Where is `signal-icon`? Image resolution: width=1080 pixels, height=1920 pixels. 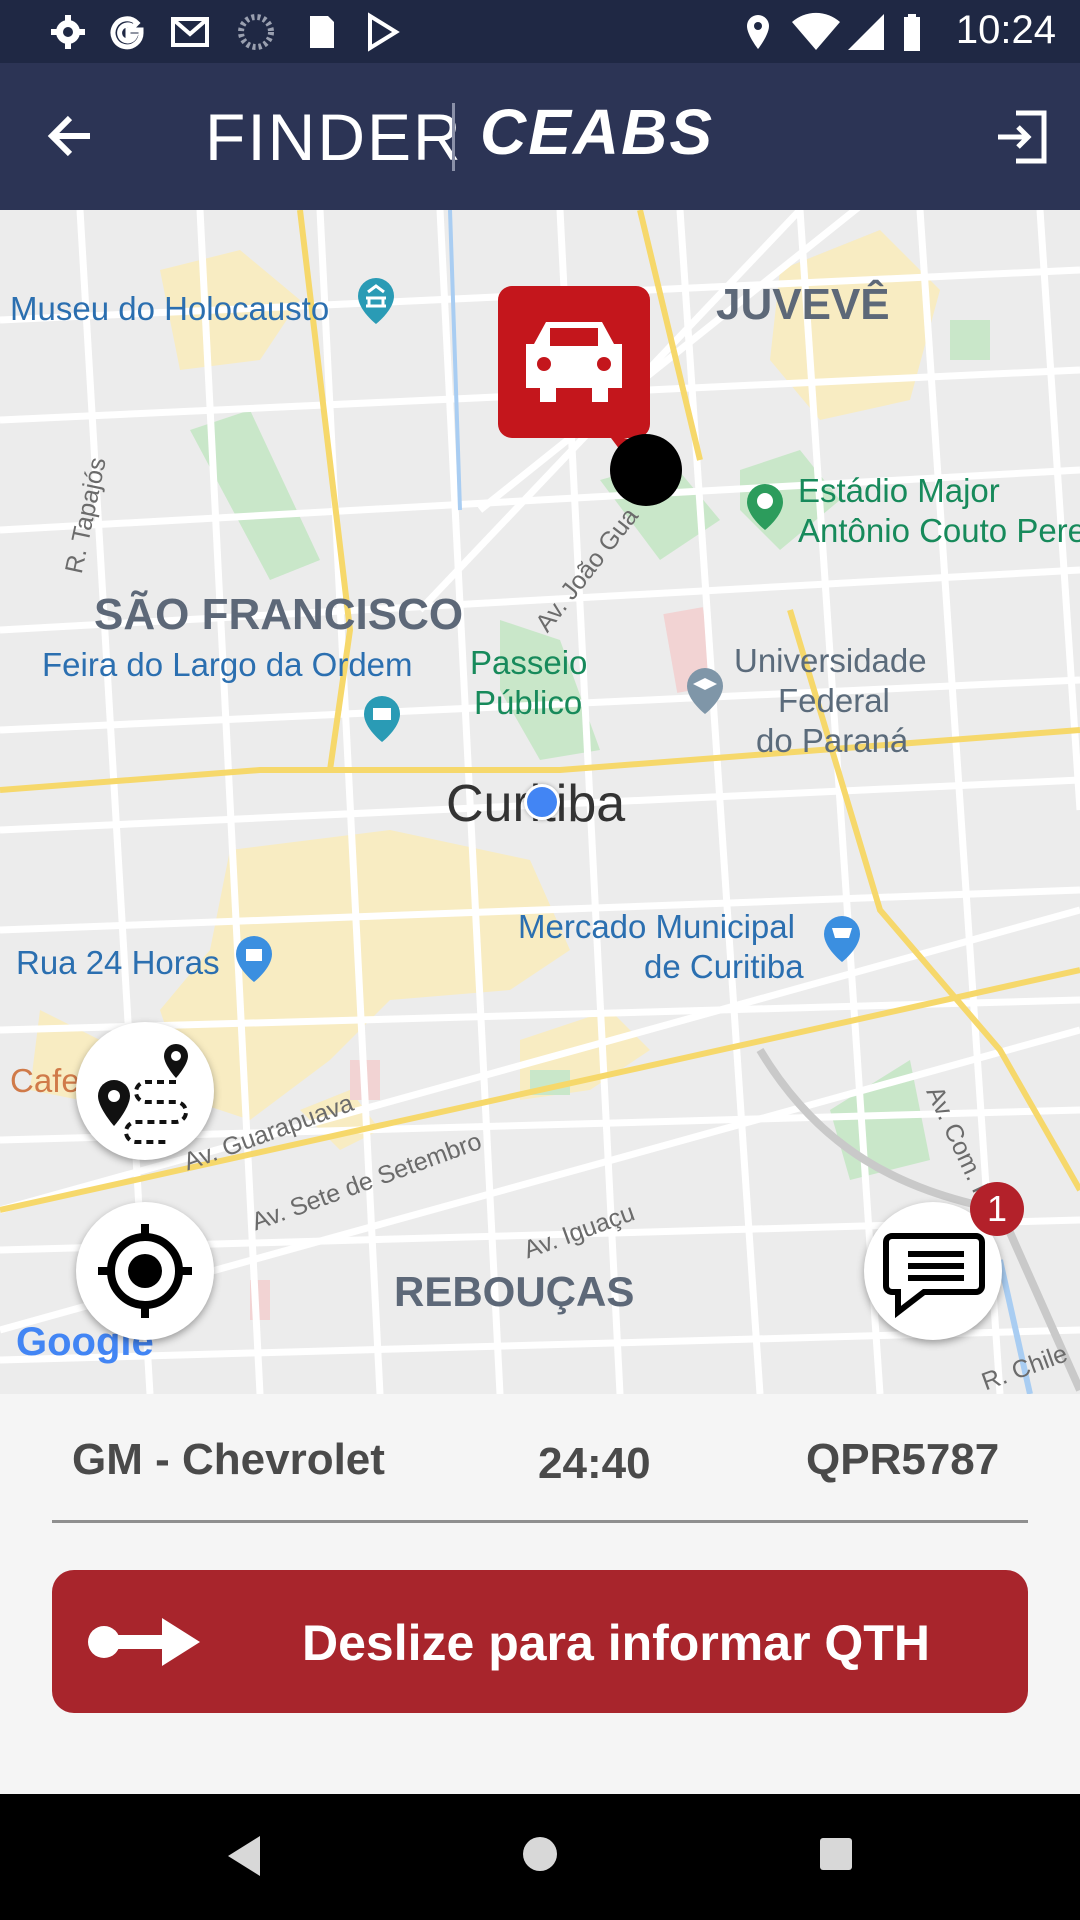
signal-icon is located at coordinates (866, 32).